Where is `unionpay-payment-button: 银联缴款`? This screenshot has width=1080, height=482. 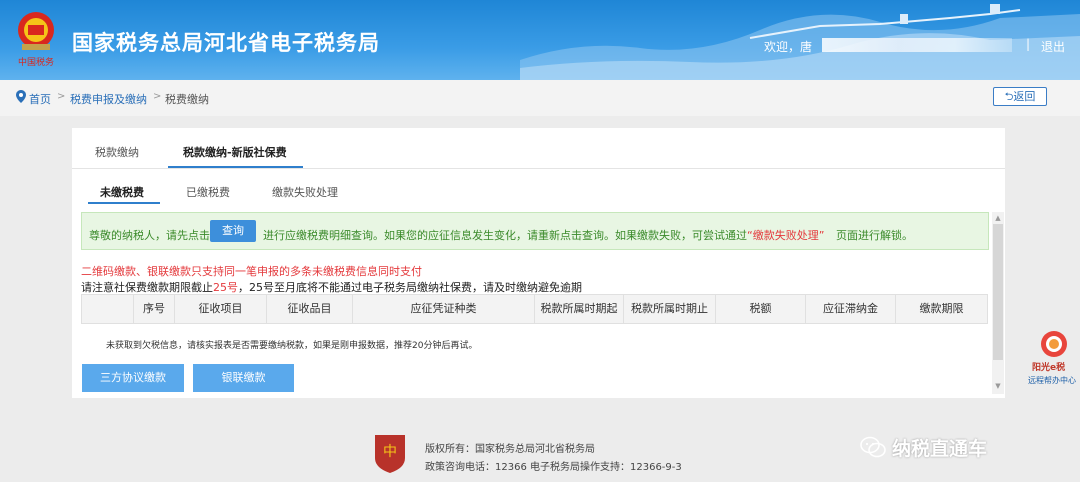 unionpay-payment-button: 银联缴款 is located at coordinates (243, 378).